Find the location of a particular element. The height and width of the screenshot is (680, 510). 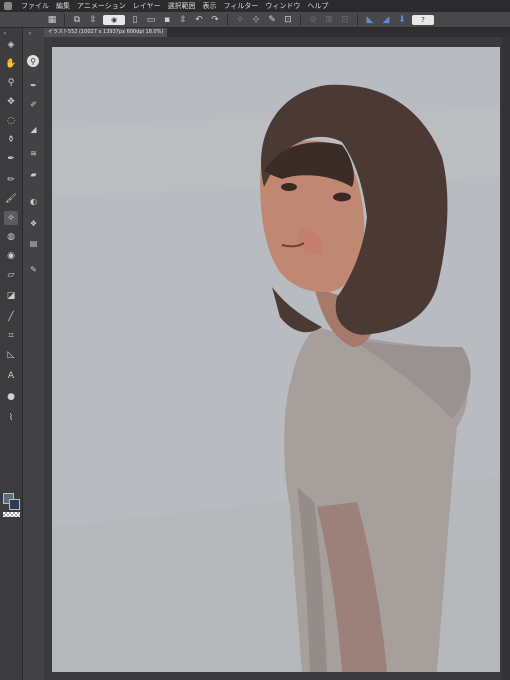

folder-icon: ▰ is located at coordinates (33, 174).